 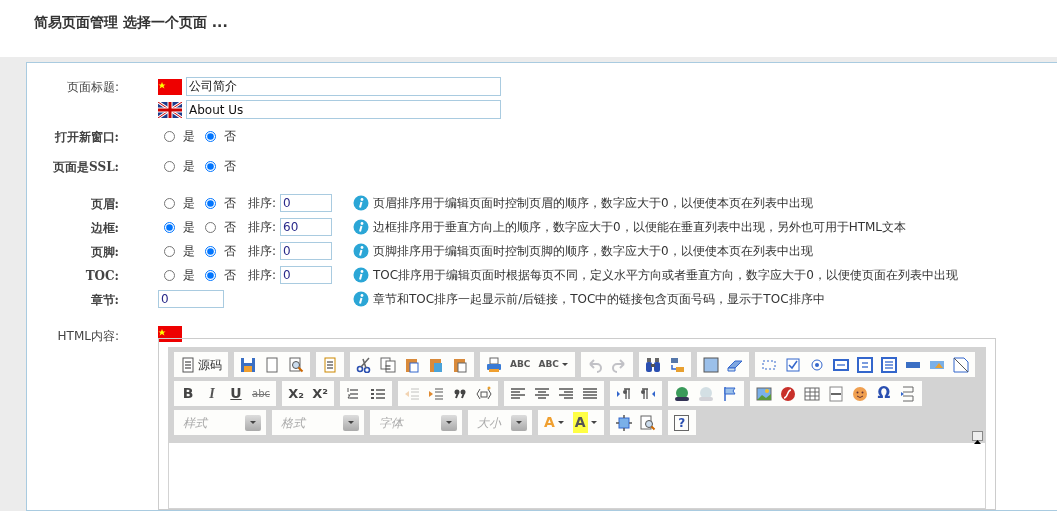 What do you see at coordinates (86, 137) in the screenshot?
I see `field-label: 打开新窗口:` at bounding box center [86, 137].